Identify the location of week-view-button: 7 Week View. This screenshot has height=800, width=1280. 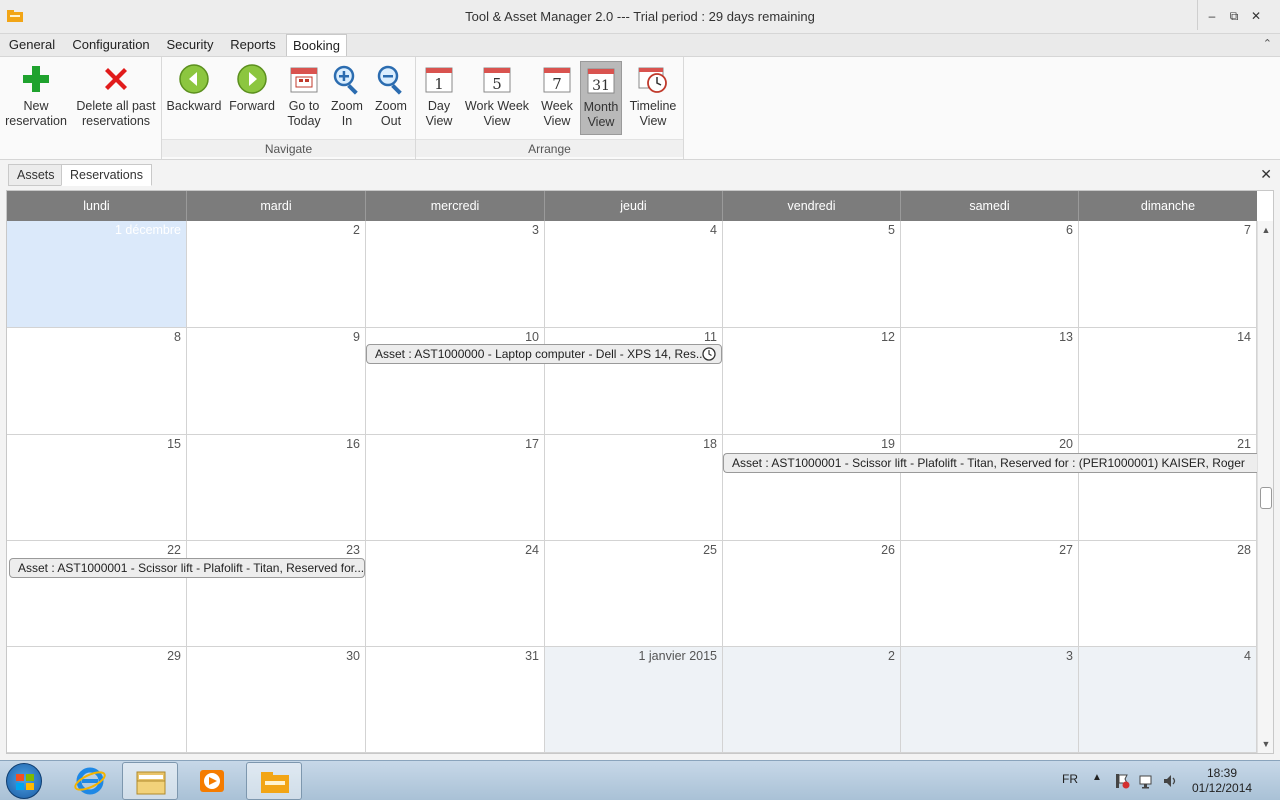
(557, 98).